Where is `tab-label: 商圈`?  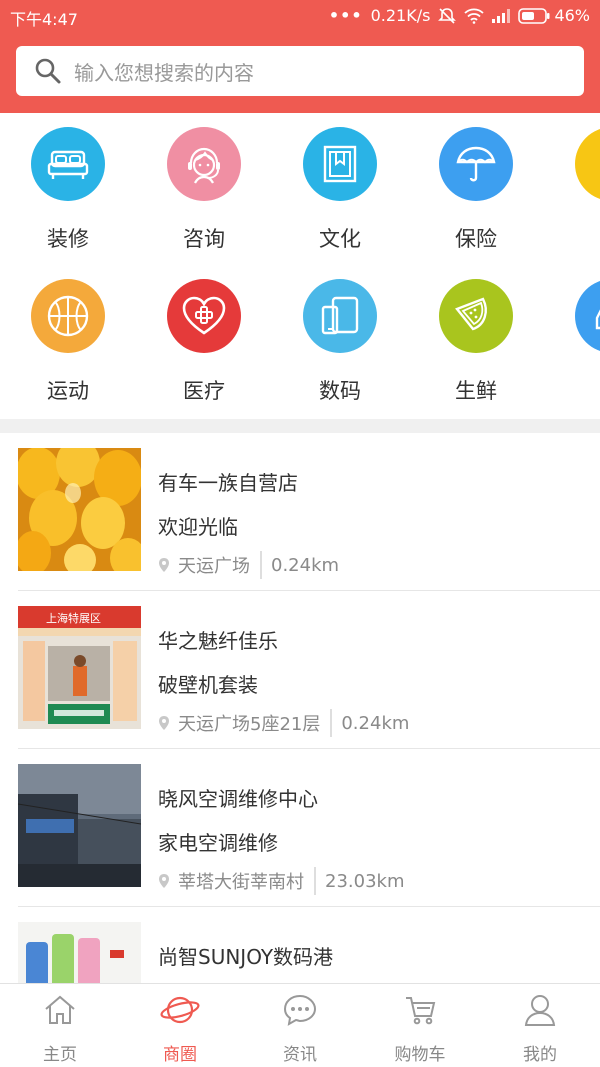
tab-label: 商圈 is located at coordinates (180, 1055).